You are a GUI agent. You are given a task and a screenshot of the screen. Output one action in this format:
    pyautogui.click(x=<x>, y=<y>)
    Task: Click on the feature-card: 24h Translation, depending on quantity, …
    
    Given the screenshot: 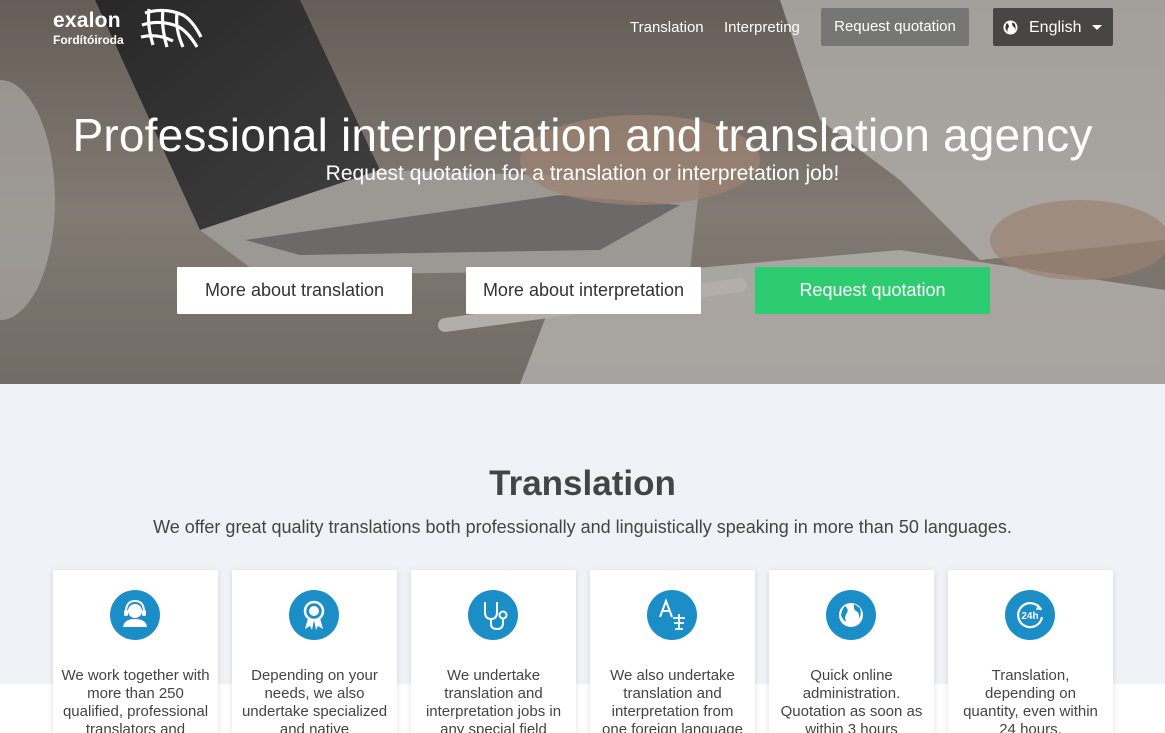 What is the action you would take?
    pyautogui.click(x=1030, y=651)
    